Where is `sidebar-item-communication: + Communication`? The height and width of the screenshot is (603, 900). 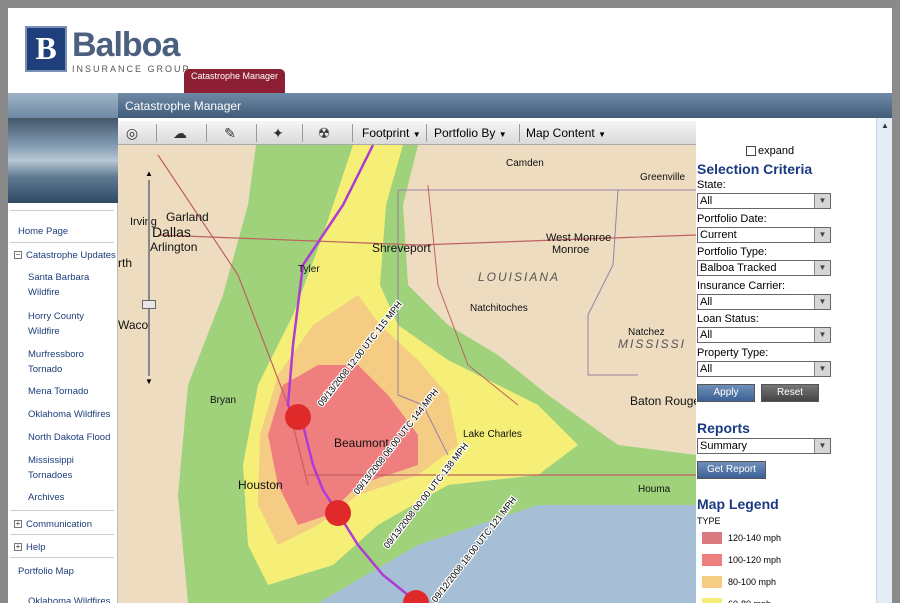 sidebar-item-communication: + Communication is located at coordinates (53, 524).